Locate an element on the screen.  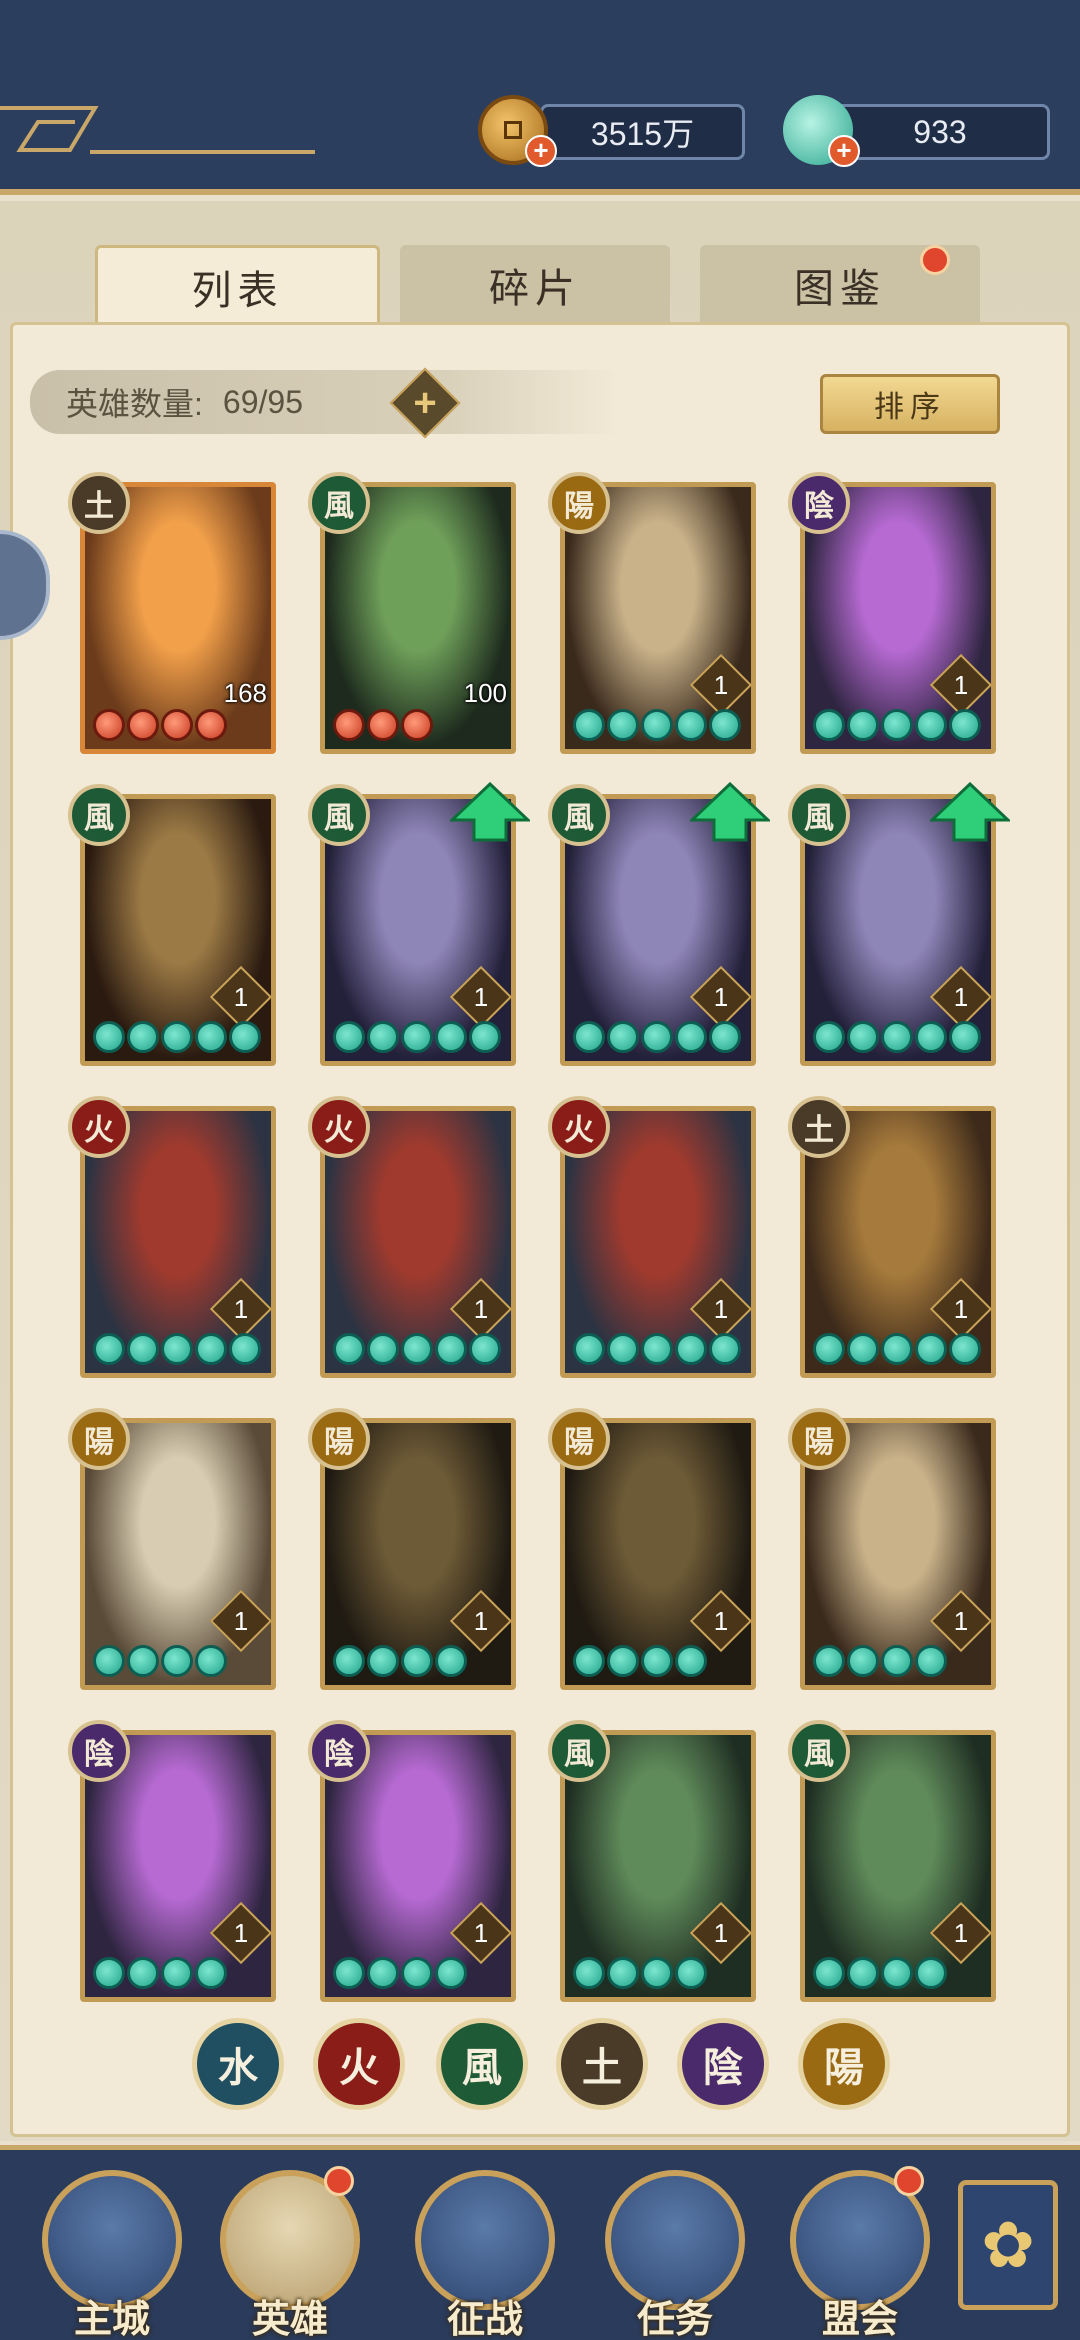
element-filter-button: 土 is located at coordinates (602, 2064).